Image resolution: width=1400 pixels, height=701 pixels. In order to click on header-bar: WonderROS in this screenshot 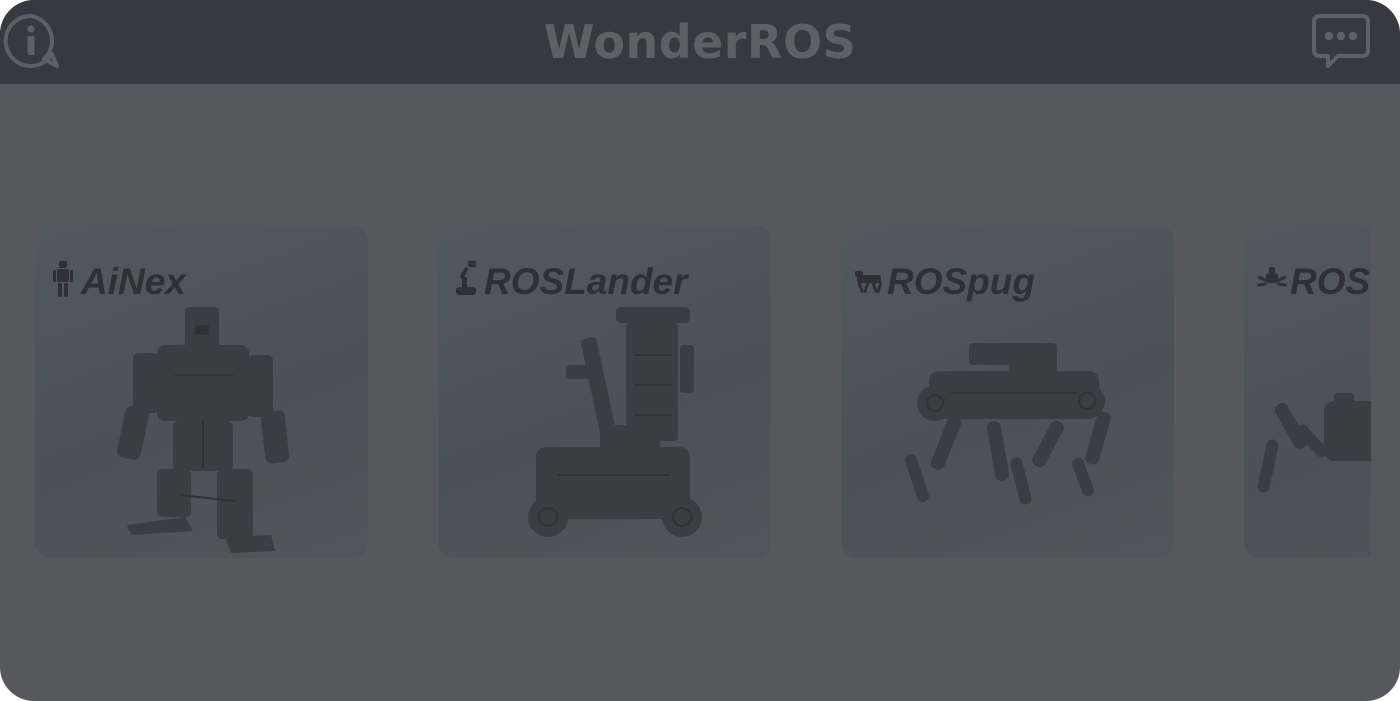, I will do `click(700, 42)`.